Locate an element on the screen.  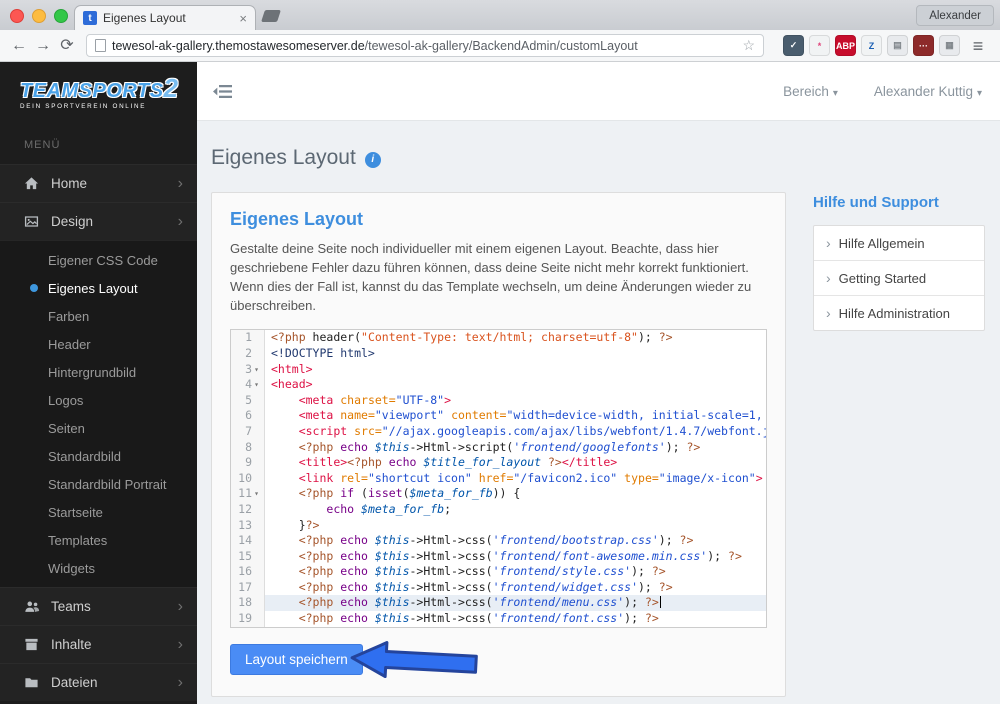
line-number: 4 ▾ is located at coordinates (248, 385).